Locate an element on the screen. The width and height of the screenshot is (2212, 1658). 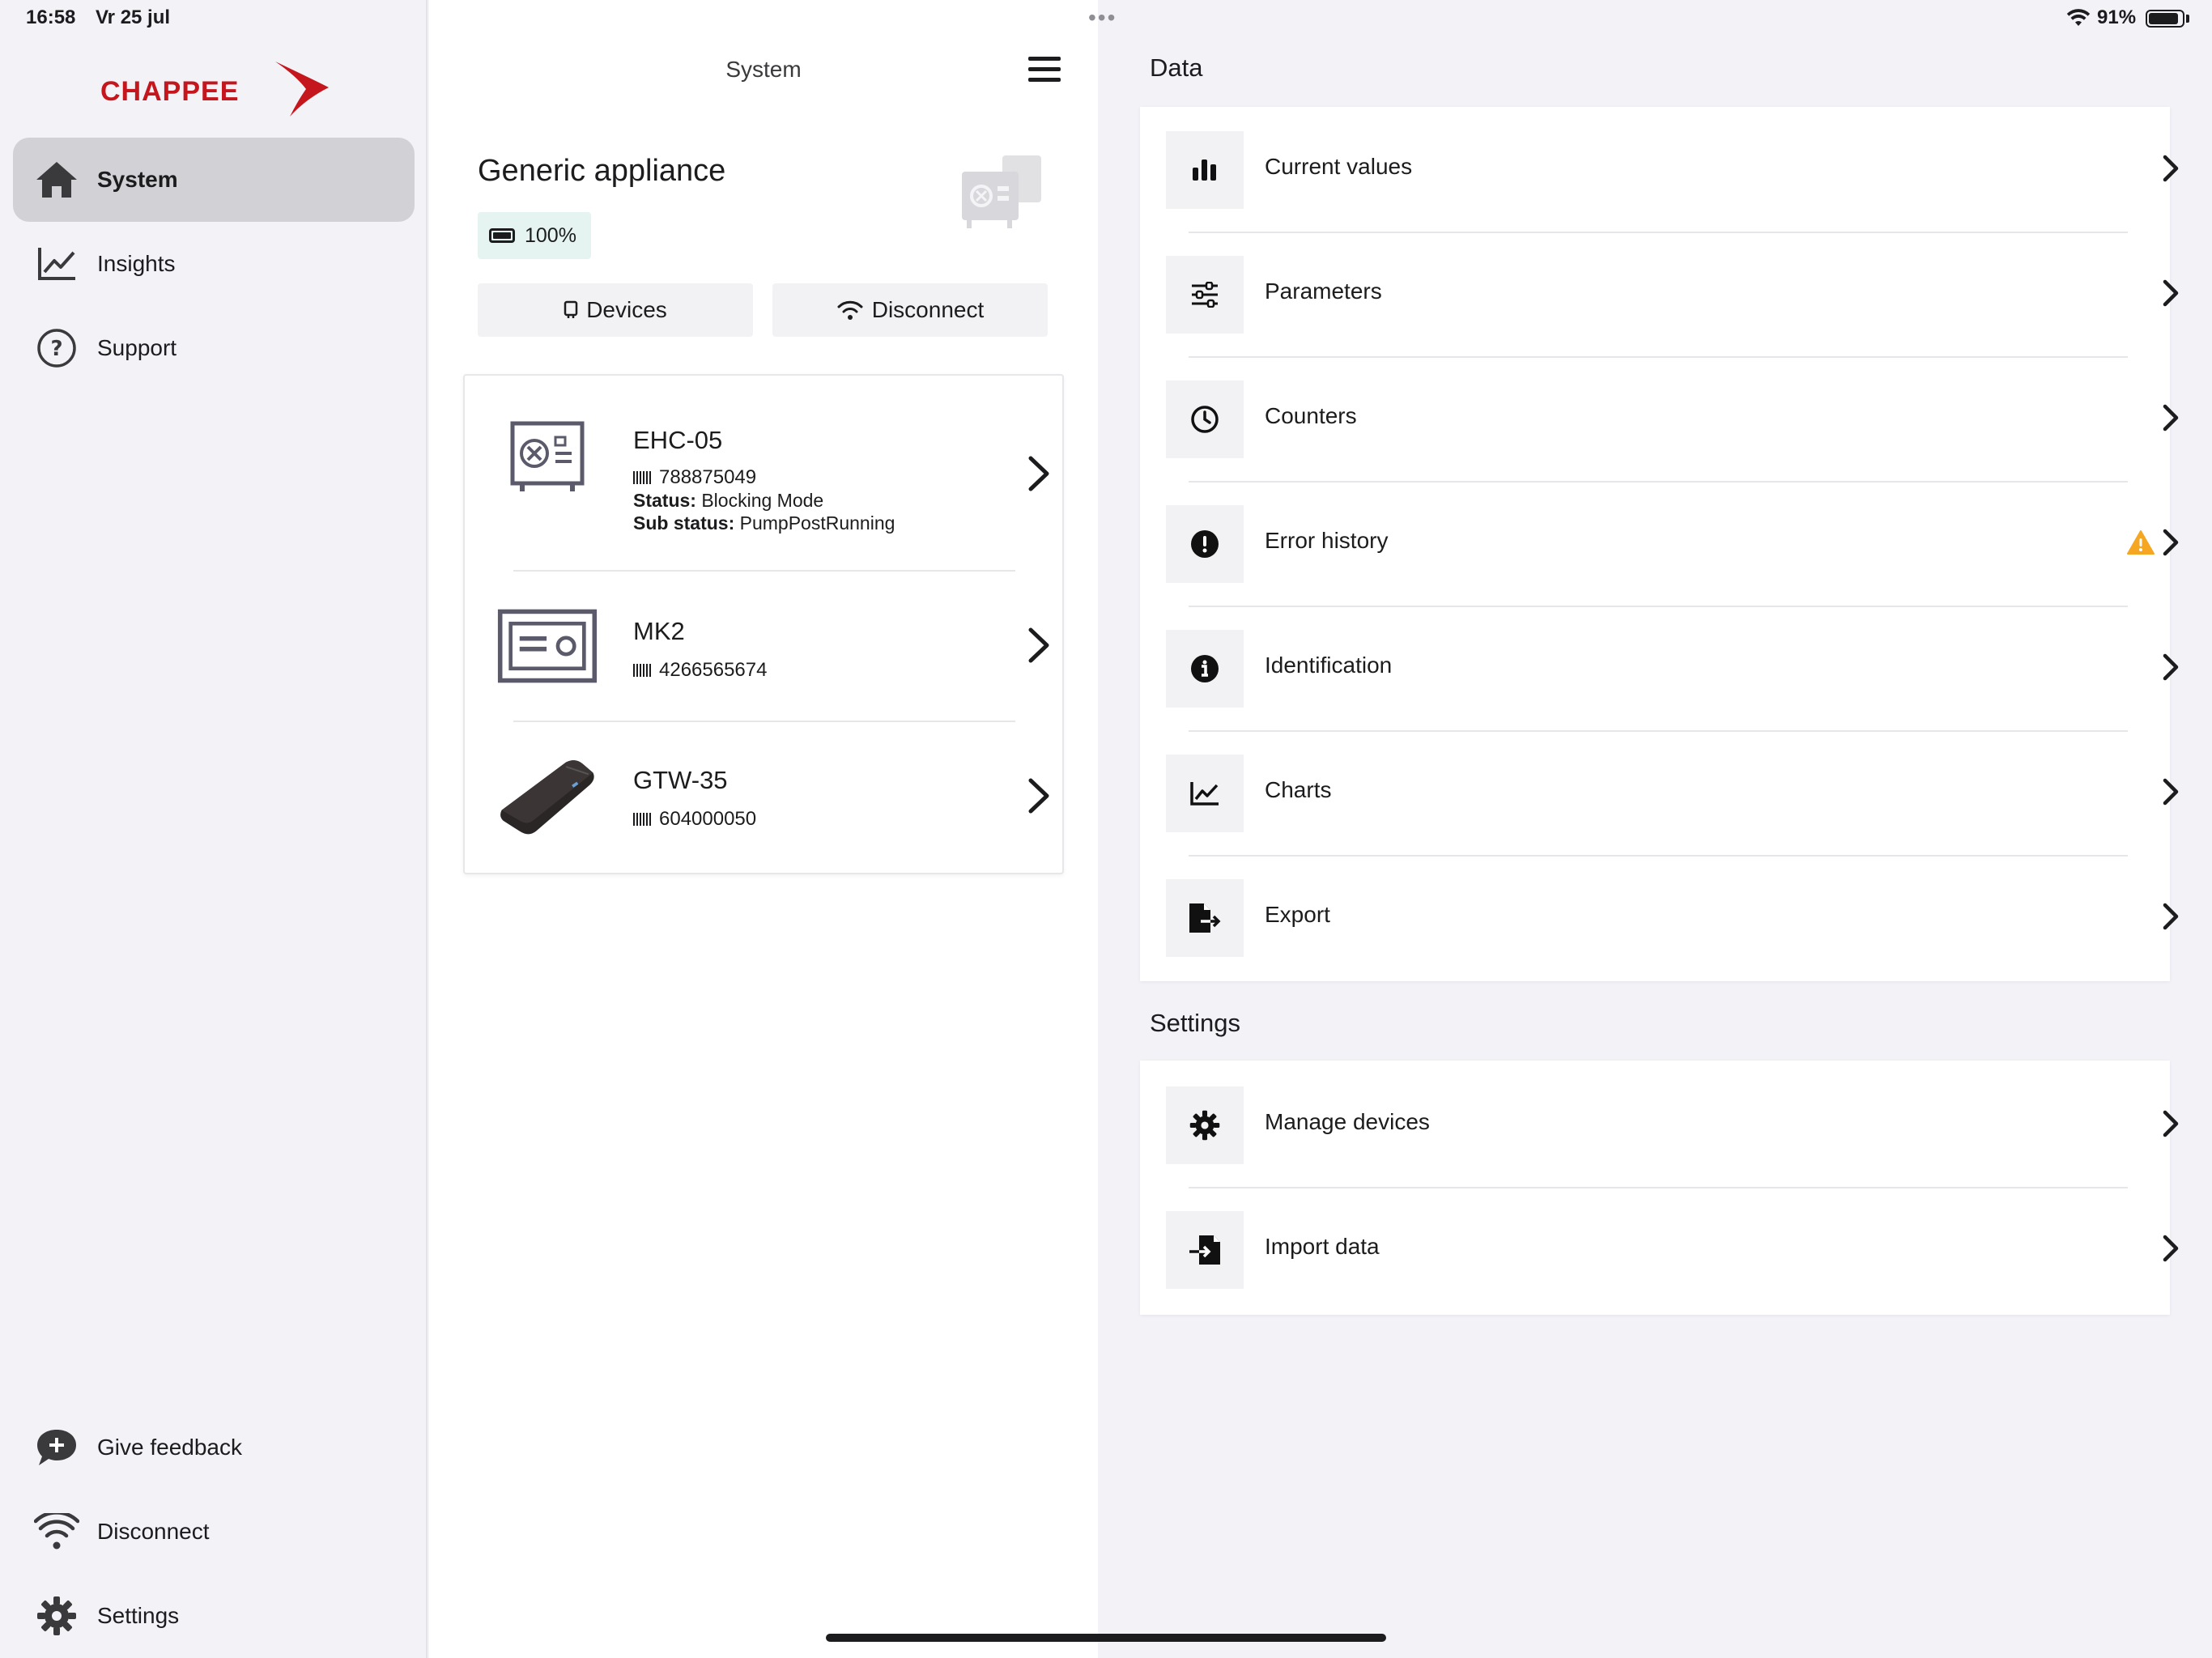
status-value: Blocking Mode is located at coordinates (762, 500).